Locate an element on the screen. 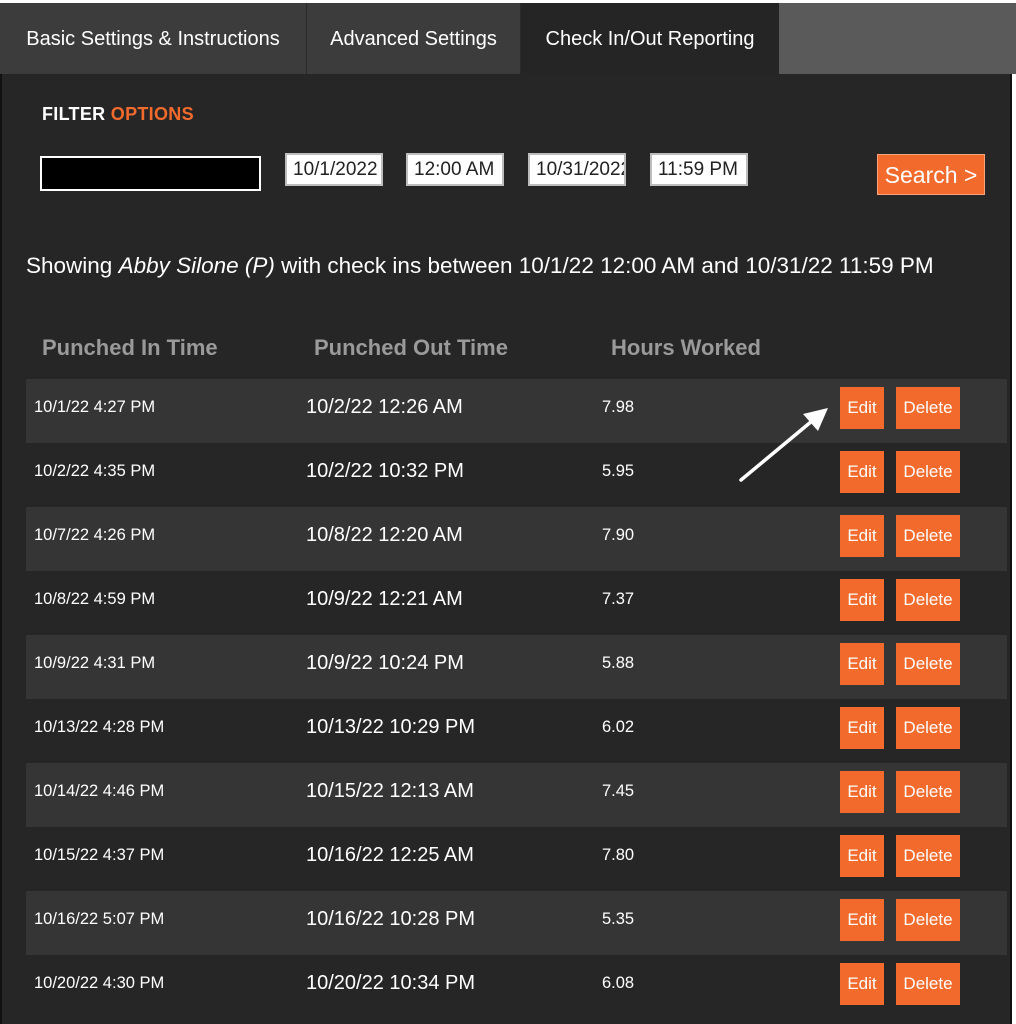 The width and height of the screenshot is (1016, 1024). hours-worked-cell: 5.35 is located at coordinates (618, 919).